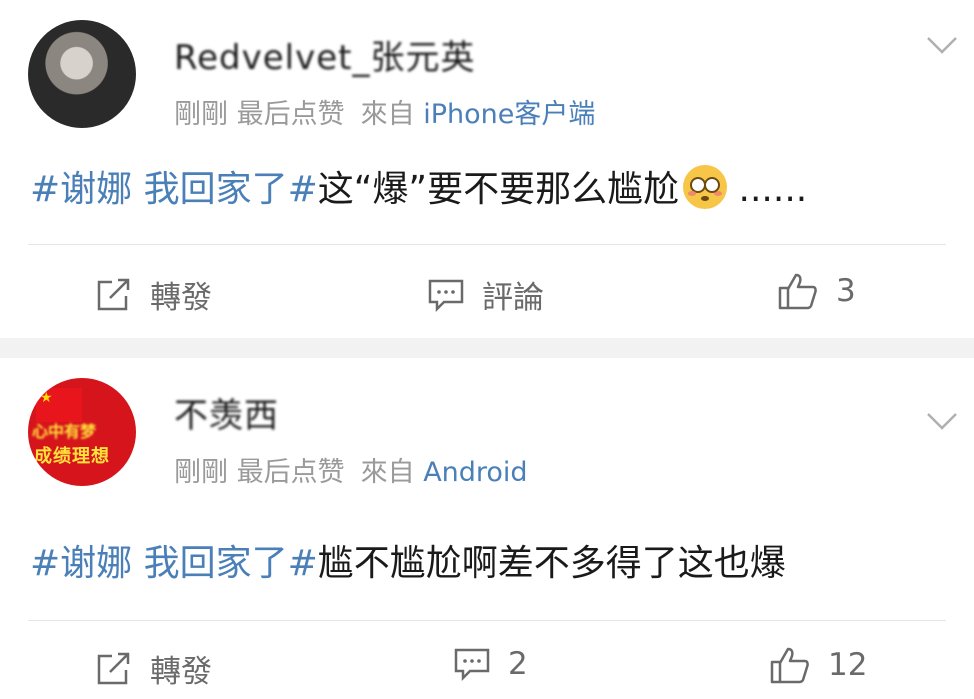 The height and width of the screenshot is (699, 974). Describe the element at coordinates (59, 405) in the screenshot. I see `flag-icon: ★` at that location.